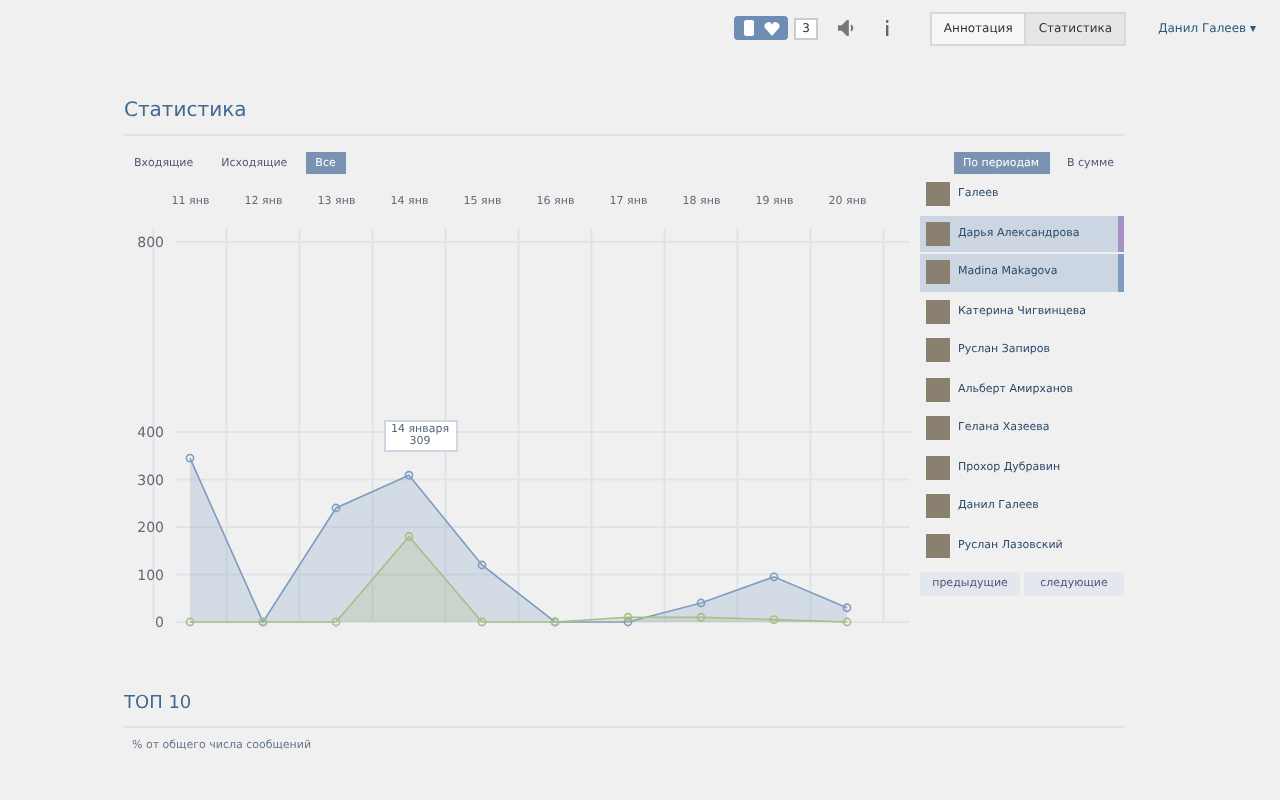 This screenshot has width=1280, height=800. I want to click on messages-button, so click(761, 28).